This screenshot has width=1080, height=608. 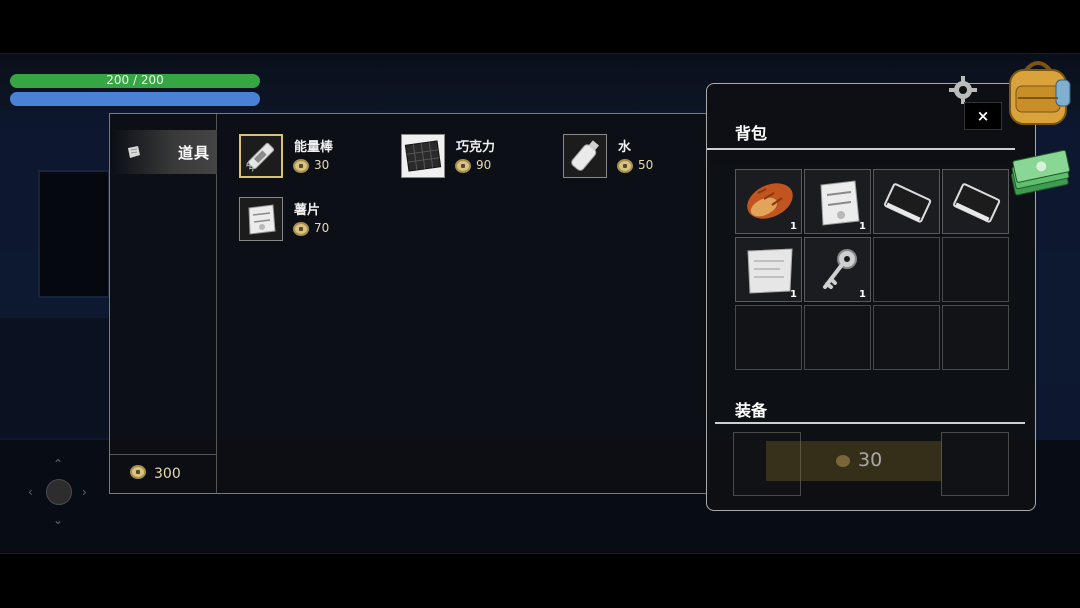 I want to click on item-price: 30, so click(x=322, y=165).